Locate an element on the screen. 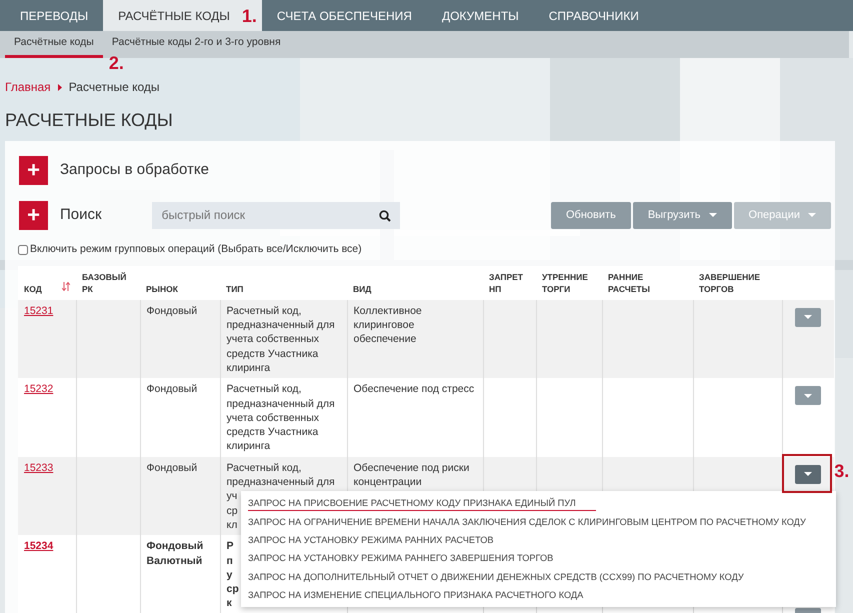 This screenshot has height=613, width=853. column-header: ВИД is located at coordinates (362, 289).